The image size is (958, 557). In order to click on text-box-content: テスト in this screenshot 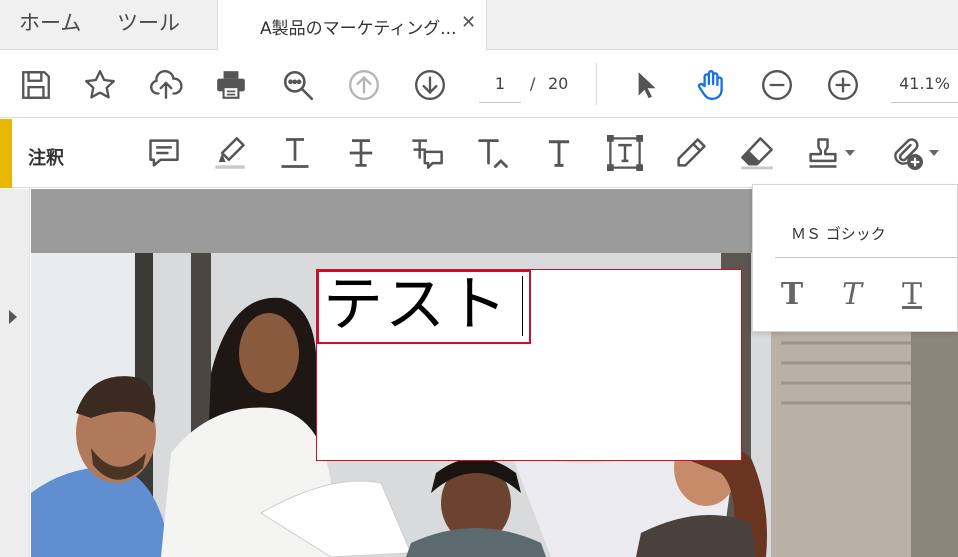, I will do `click(416, 305)`.